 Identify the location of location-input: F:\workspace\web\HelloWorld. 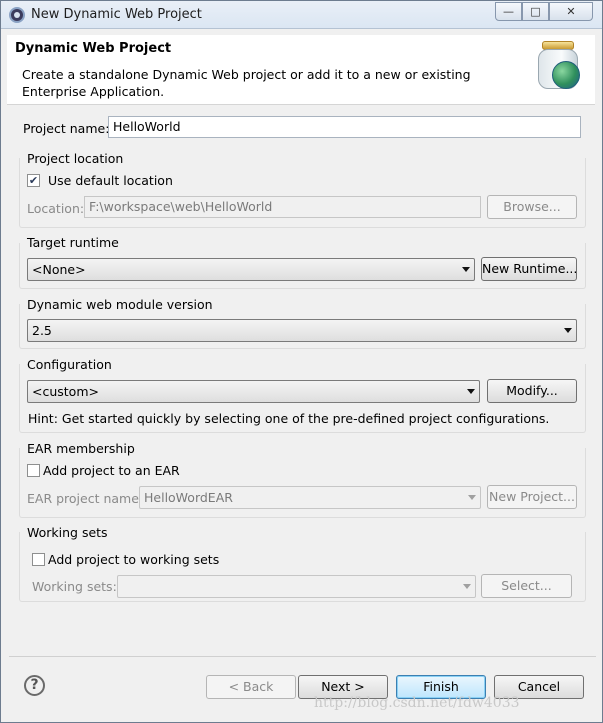
(282, 207).